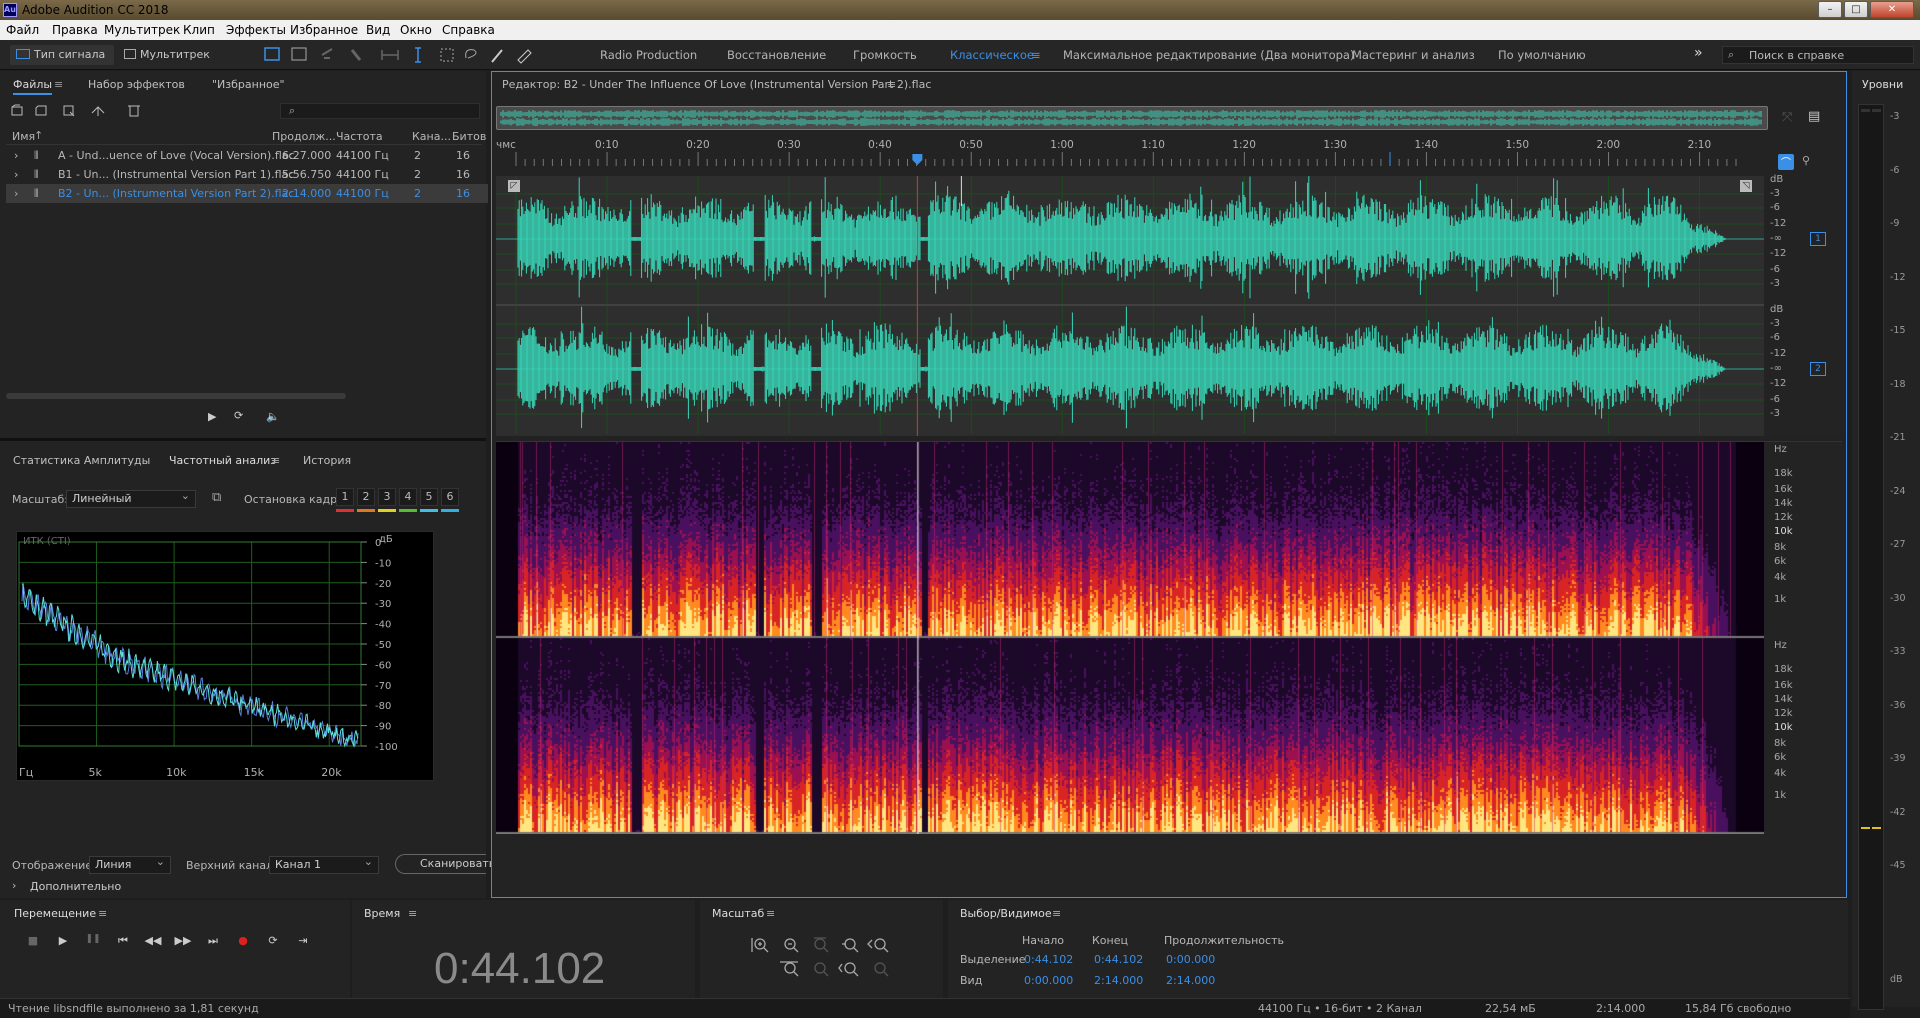  I want to click on menu-help: Справка, so click(468, 30).